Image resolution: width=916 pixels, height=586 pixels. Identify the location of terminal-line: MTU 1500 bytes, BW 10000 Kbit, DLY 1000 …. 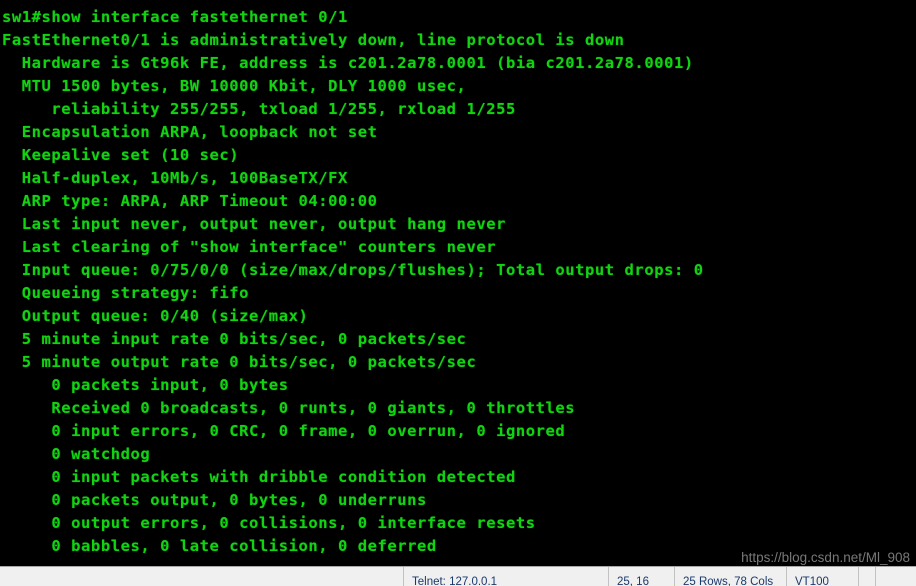
(234, 86).